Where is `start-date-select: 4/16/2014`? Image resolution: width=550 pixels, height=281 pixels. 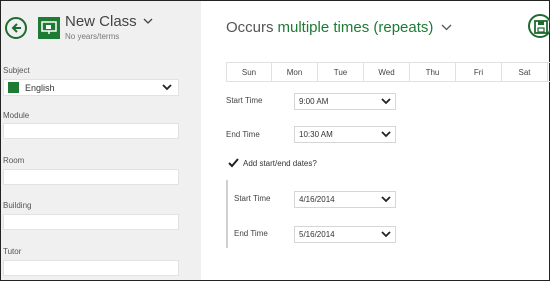 start-date-select: 4/16/2014 is located at coordinates (345, 199).